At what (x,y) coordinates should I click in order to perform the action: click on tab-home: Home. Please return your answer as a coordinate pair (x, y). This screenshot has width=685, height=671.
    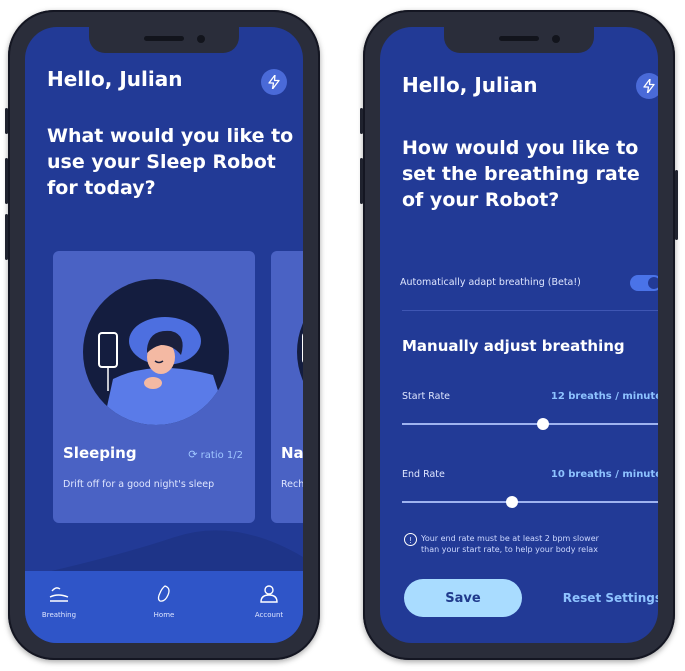
    Looking at the image, I should click on (164, 602).